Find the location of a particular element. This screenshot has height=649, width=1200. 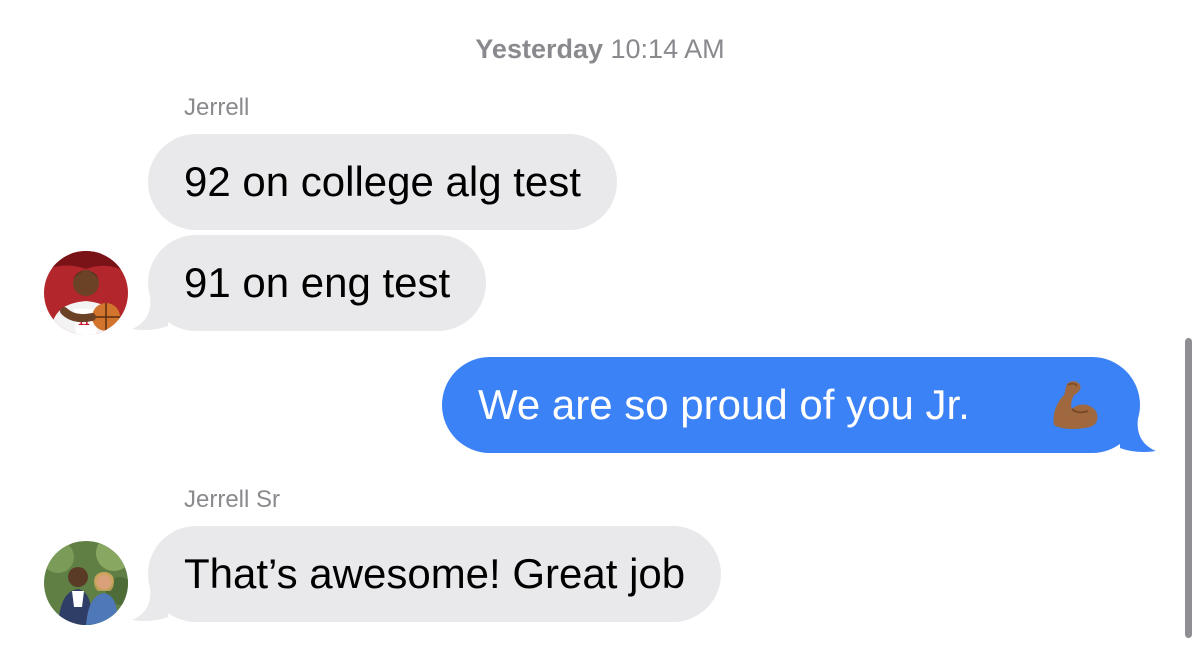

avatar-jerrell-sr is located at coordinates (86, 583).